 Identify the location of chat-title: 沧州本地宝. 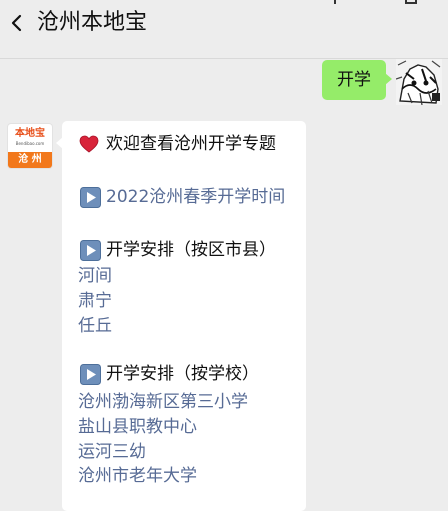
(92, 22).